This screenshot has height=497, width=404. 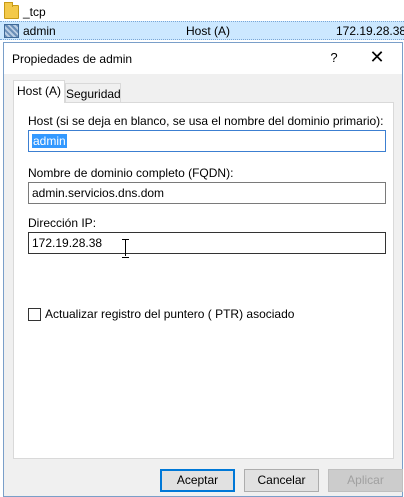 What do you see at coordinates (207, 193) in the screenshot?
I see `fqdn-field: admin.servicios.dns.dom` at bounding box center [207, 193].